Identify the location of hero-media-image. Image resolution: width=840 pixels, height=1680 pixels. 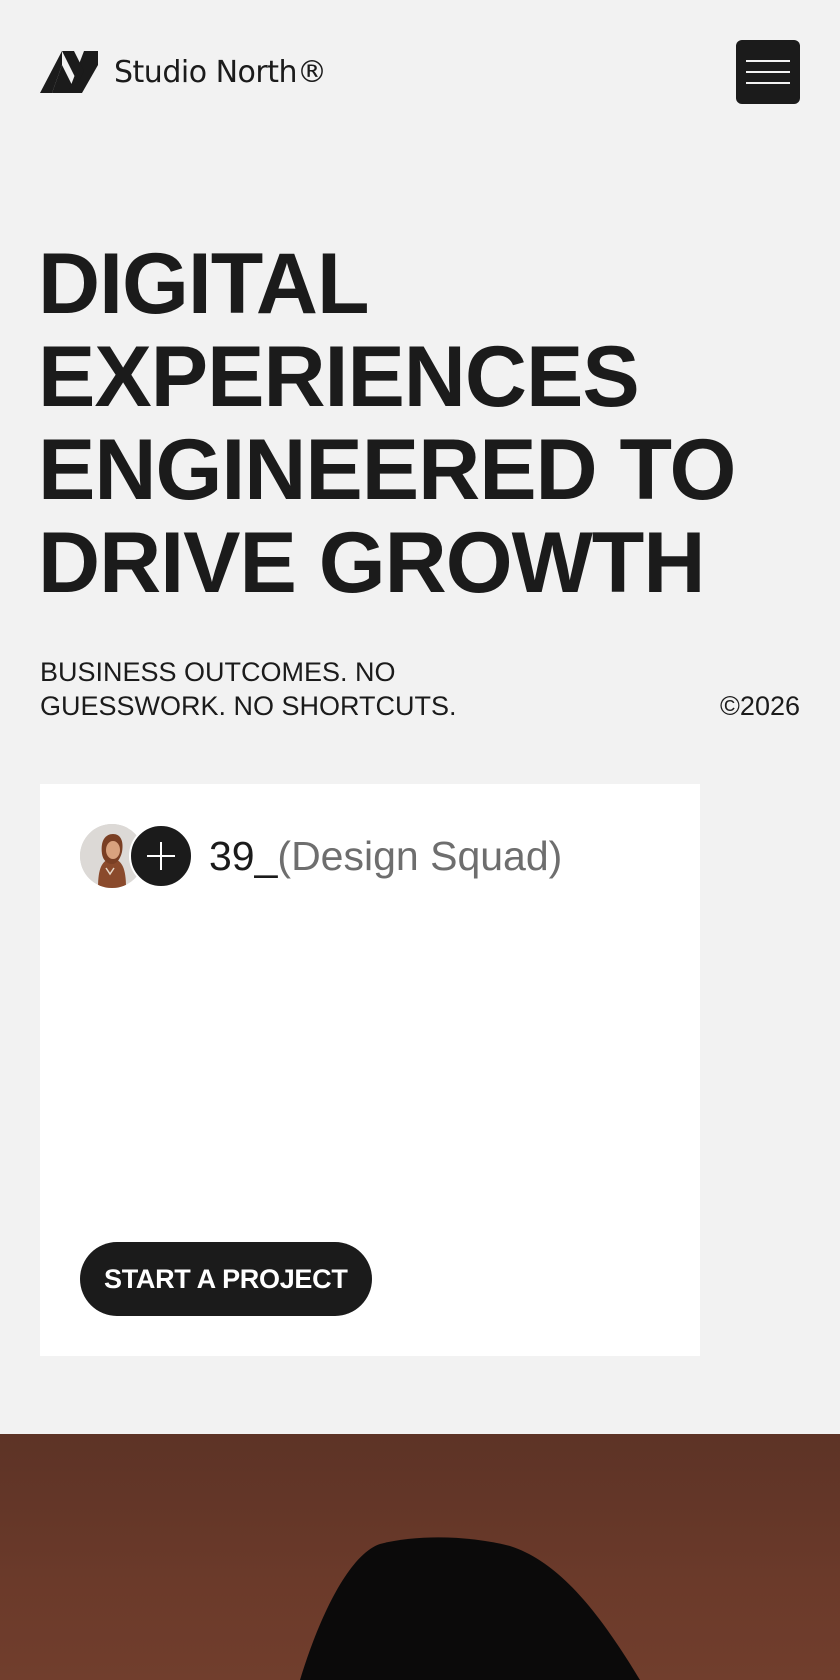
(420, 1557).